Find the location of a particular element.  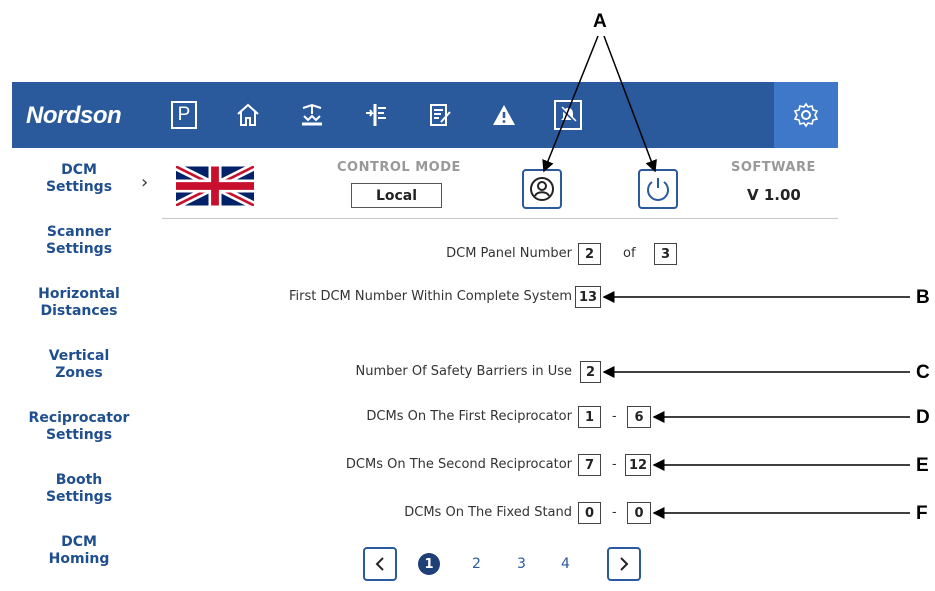

first-reciprocator-to-field: 6 is located at coordinates (639, 417).